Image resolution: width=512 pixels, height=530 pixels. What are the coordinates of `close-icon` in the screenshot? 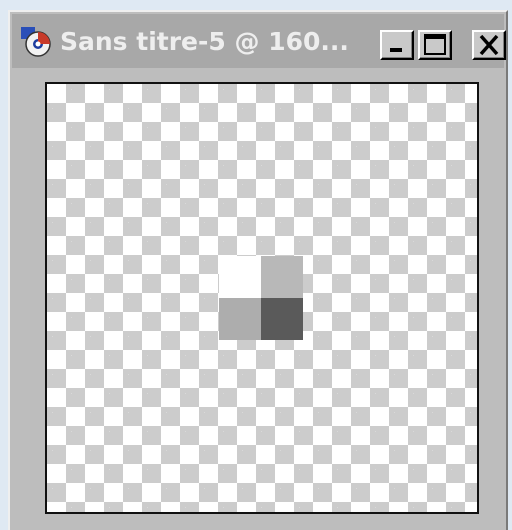 It's located at (489, 45).